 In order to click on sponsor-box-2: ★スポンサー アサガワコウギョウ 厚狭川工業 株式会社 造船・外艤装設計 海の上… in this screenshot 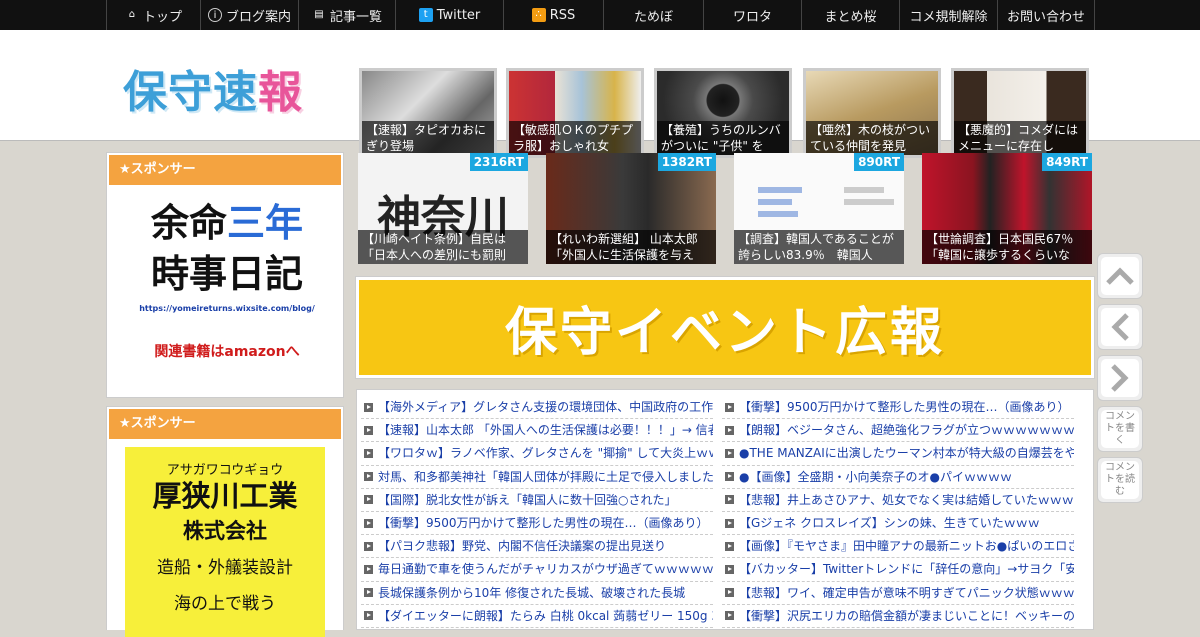, I will do `click(225, 521)`.